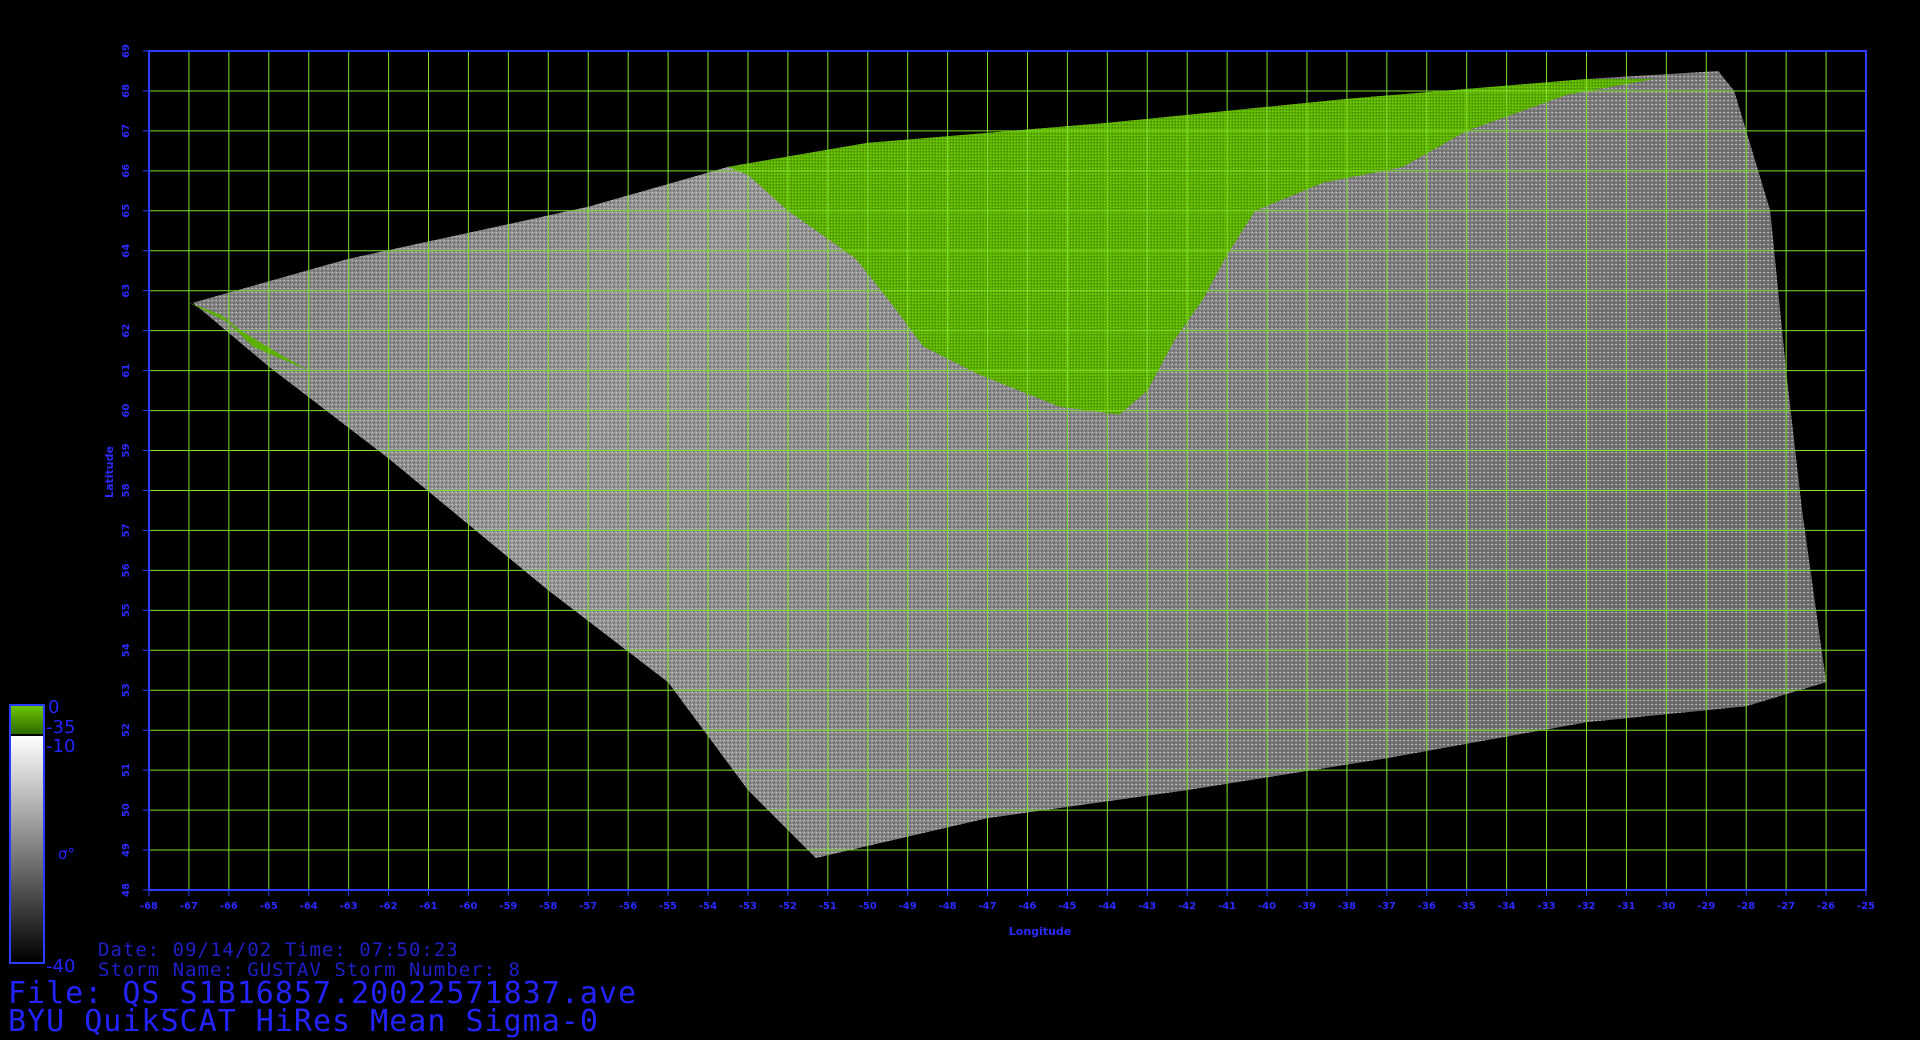 This screenshot has height=1040, width=1920. I want to click on x-tick-label: -62, so click(389, 906).